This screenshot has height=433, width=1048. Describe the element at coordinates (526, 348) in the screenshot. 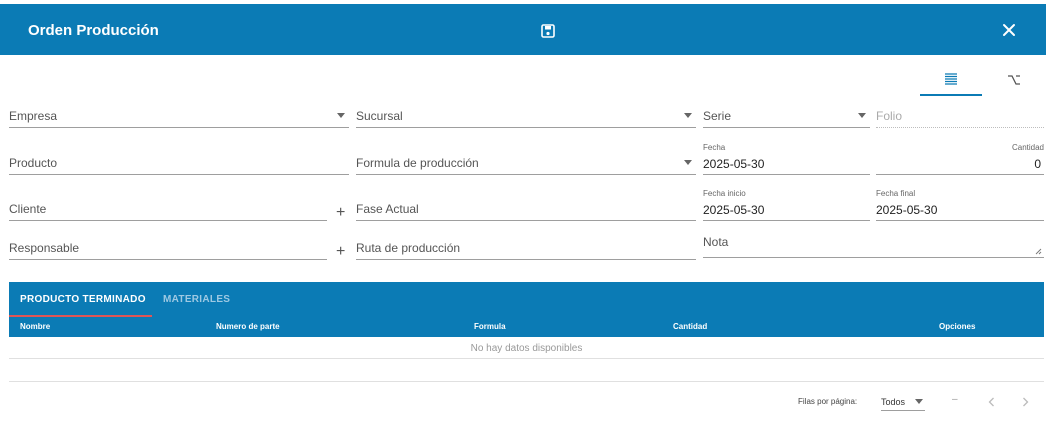

I see `empty-table-message: No hay datos disponibles` at that location.